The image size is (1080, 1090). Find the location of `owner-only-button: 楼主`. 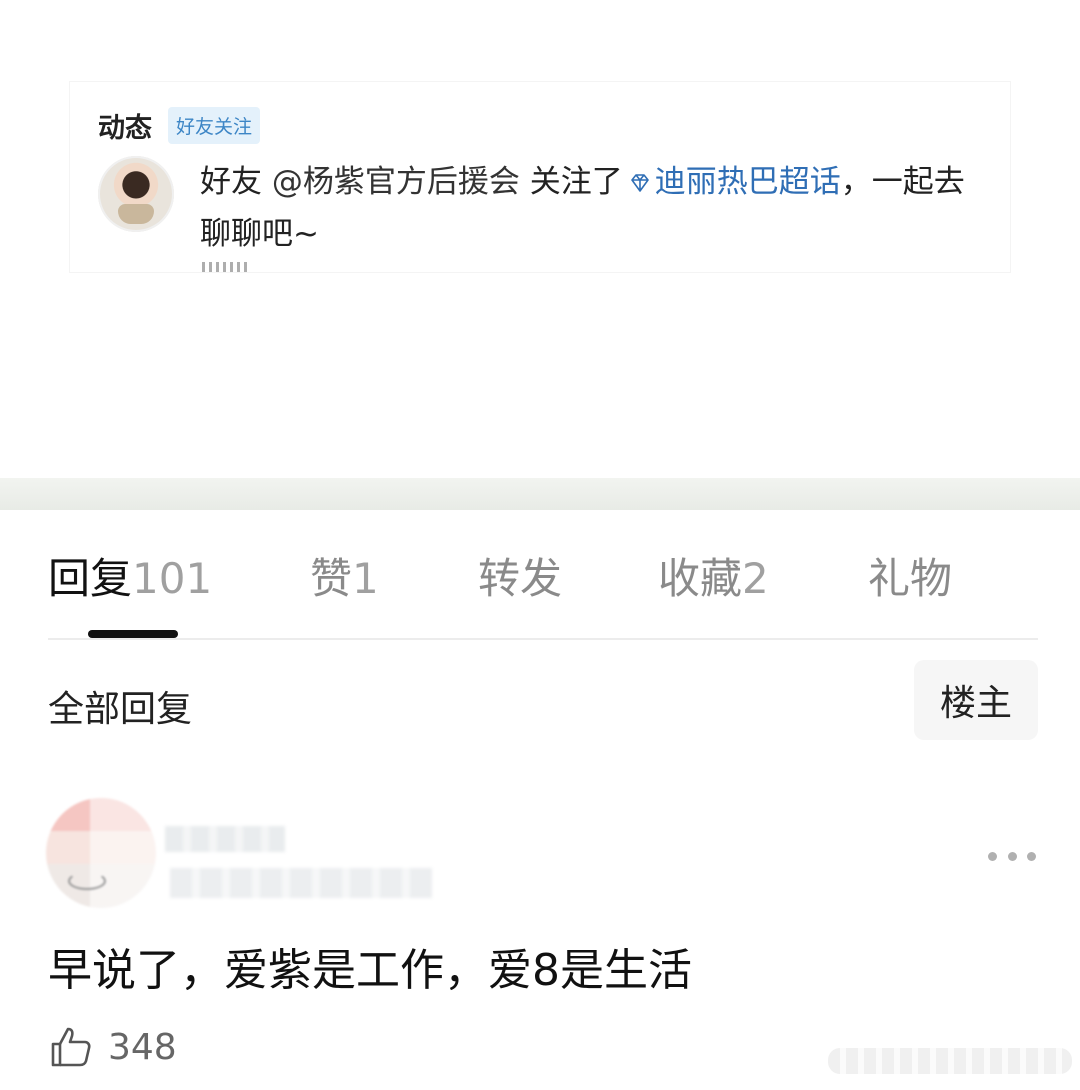

owner-only-button: 楼主 is located at coordinates (976, 700).